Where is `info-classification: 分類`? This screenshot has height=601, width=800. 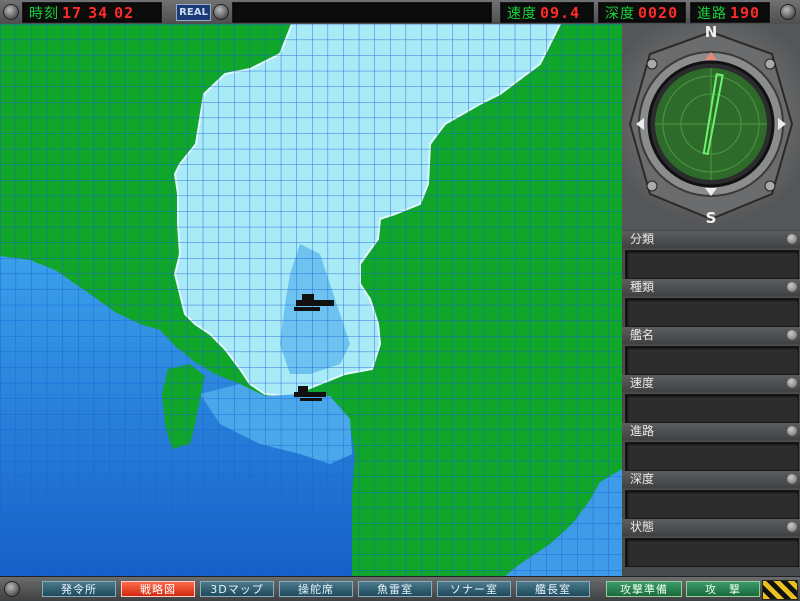
info-classification: 分類 is located at coordinates (711, 255).